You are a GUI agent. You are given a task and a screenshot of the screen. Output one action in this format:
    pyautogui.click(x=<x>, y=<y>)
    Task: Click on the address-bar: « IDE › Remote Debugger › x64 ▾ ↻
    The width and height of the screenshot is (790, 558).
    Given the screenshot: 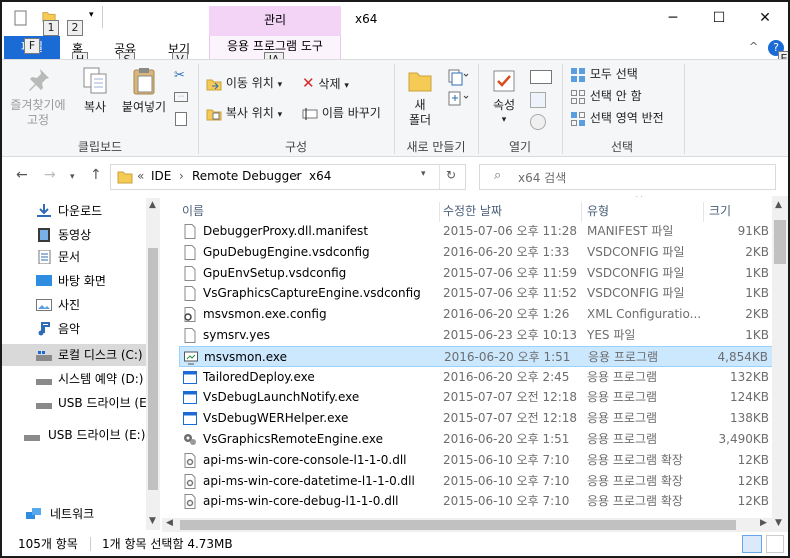 What is the action you would take?
    pyautogui.click(x=288, y=177)
    